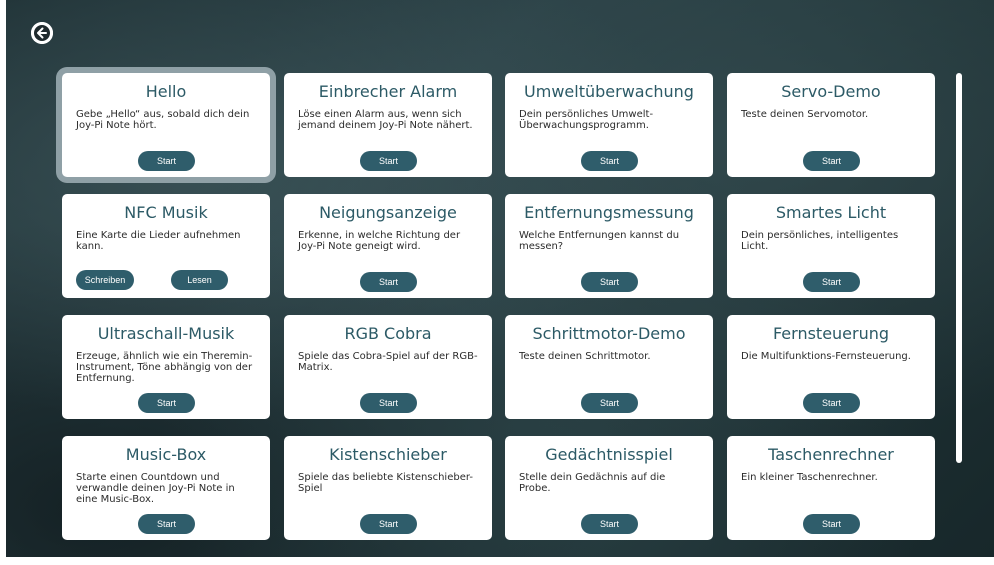  I want to click on frame-edge-left, so click(3, 281).